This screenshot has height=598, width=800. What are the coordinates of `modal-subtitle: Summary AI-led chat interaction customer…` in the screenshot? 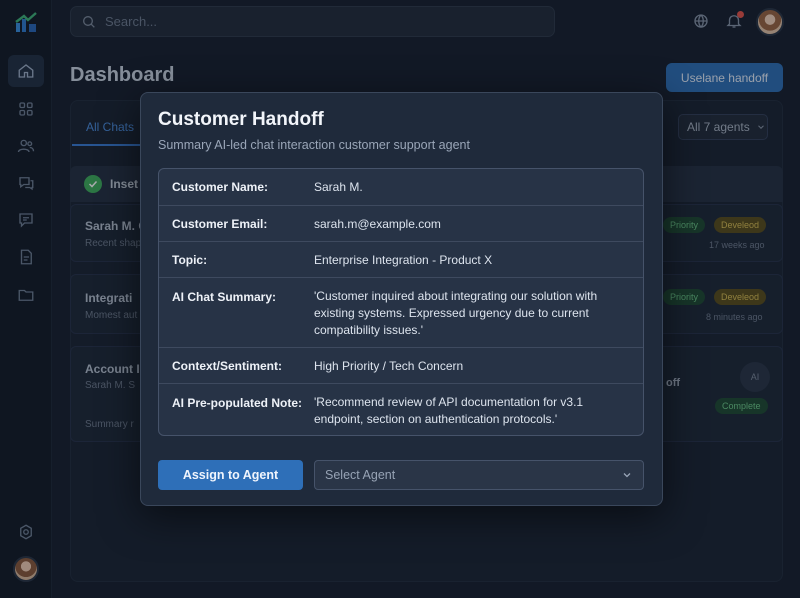 It's located at (314, 145).